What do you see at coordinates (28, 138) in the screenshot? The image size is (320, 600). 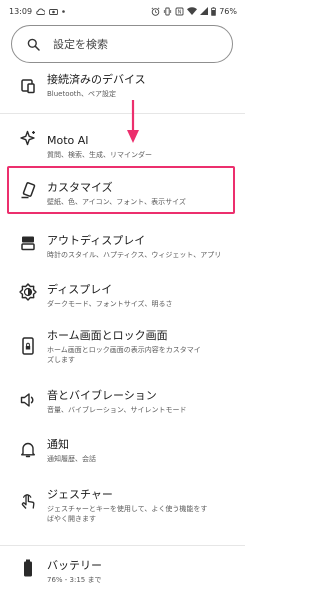 I see `moto-ai-icon` at bounding box center [28, 138].